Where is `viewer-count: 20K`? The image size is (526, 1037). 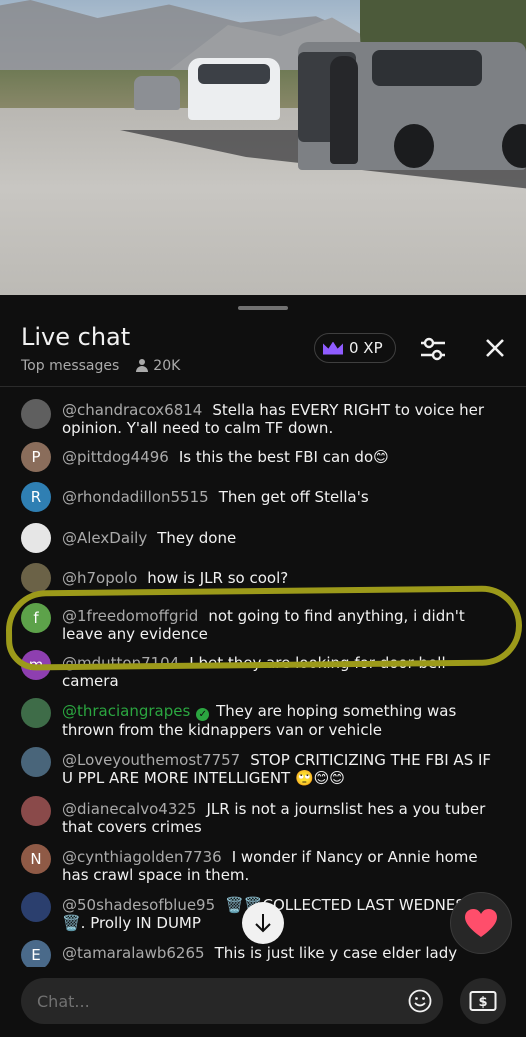 viewer-count: 20K is located at coordinates (157, 366).